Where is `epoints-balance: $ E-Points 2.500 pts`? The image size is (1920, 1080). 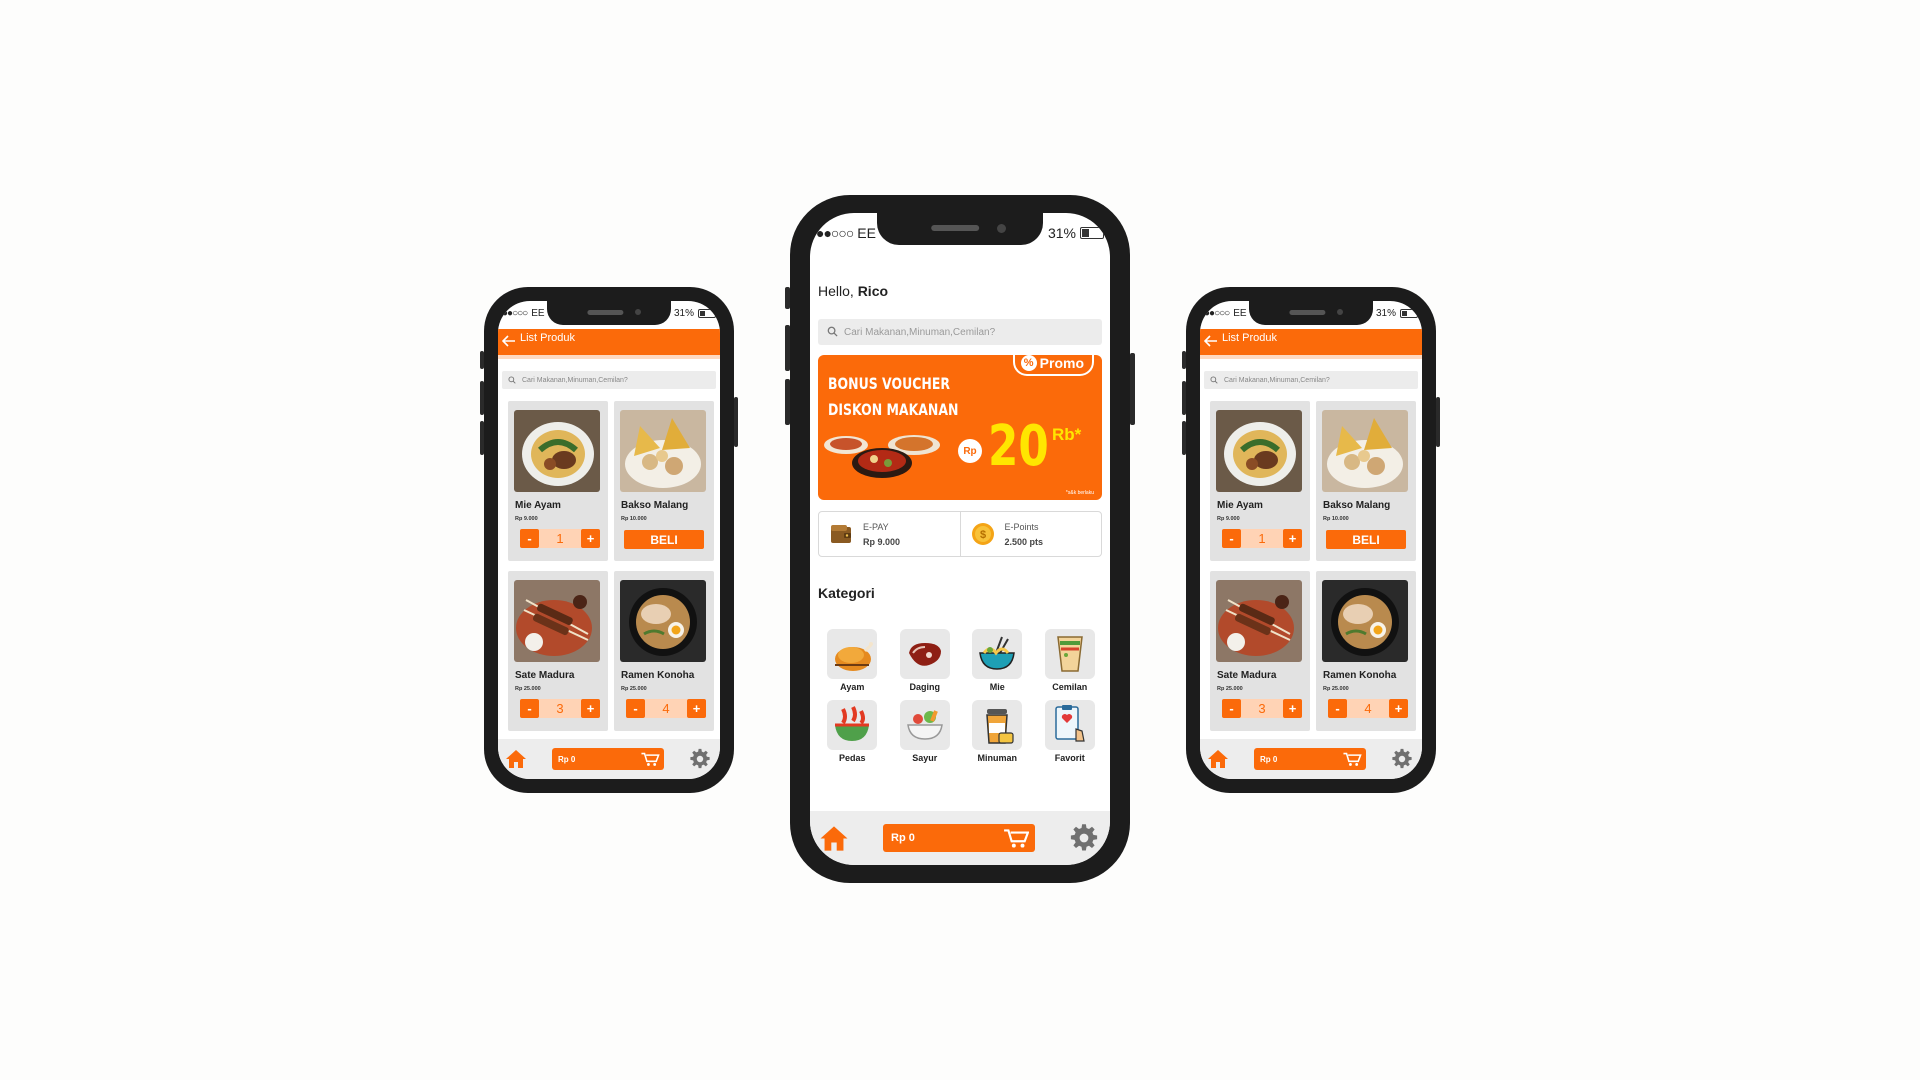
epoints-balance: $ E-Points 2.500 pts is located at coordinates (1030, 534).